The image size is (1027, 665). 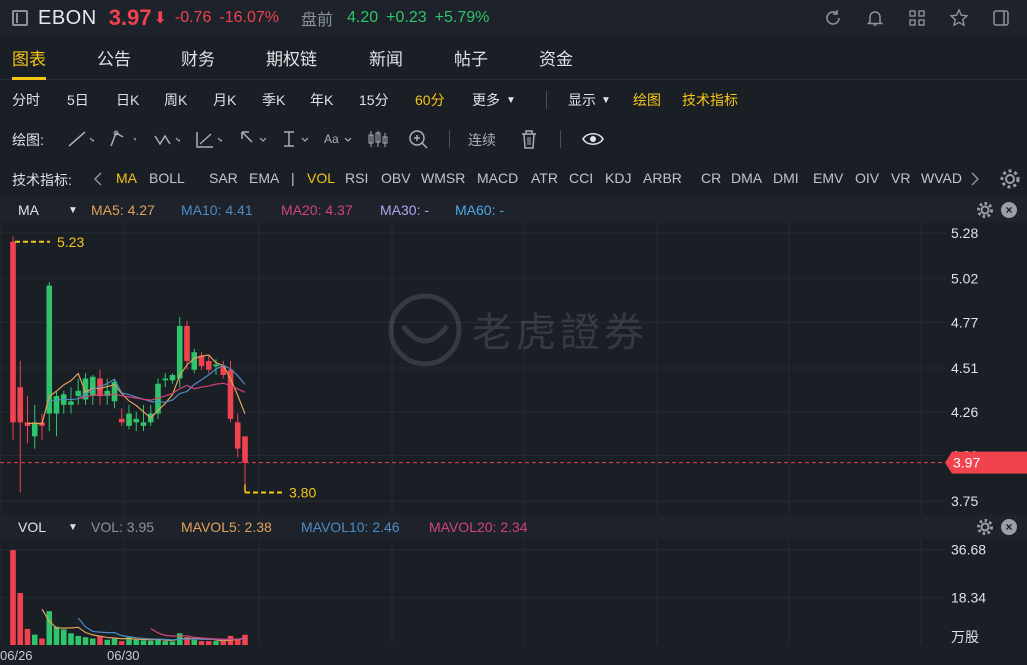 What do you see at coordinates (321, 178) in the screenshot?
I see `indicator-vol: VOL` at bounding box center [321, 178].